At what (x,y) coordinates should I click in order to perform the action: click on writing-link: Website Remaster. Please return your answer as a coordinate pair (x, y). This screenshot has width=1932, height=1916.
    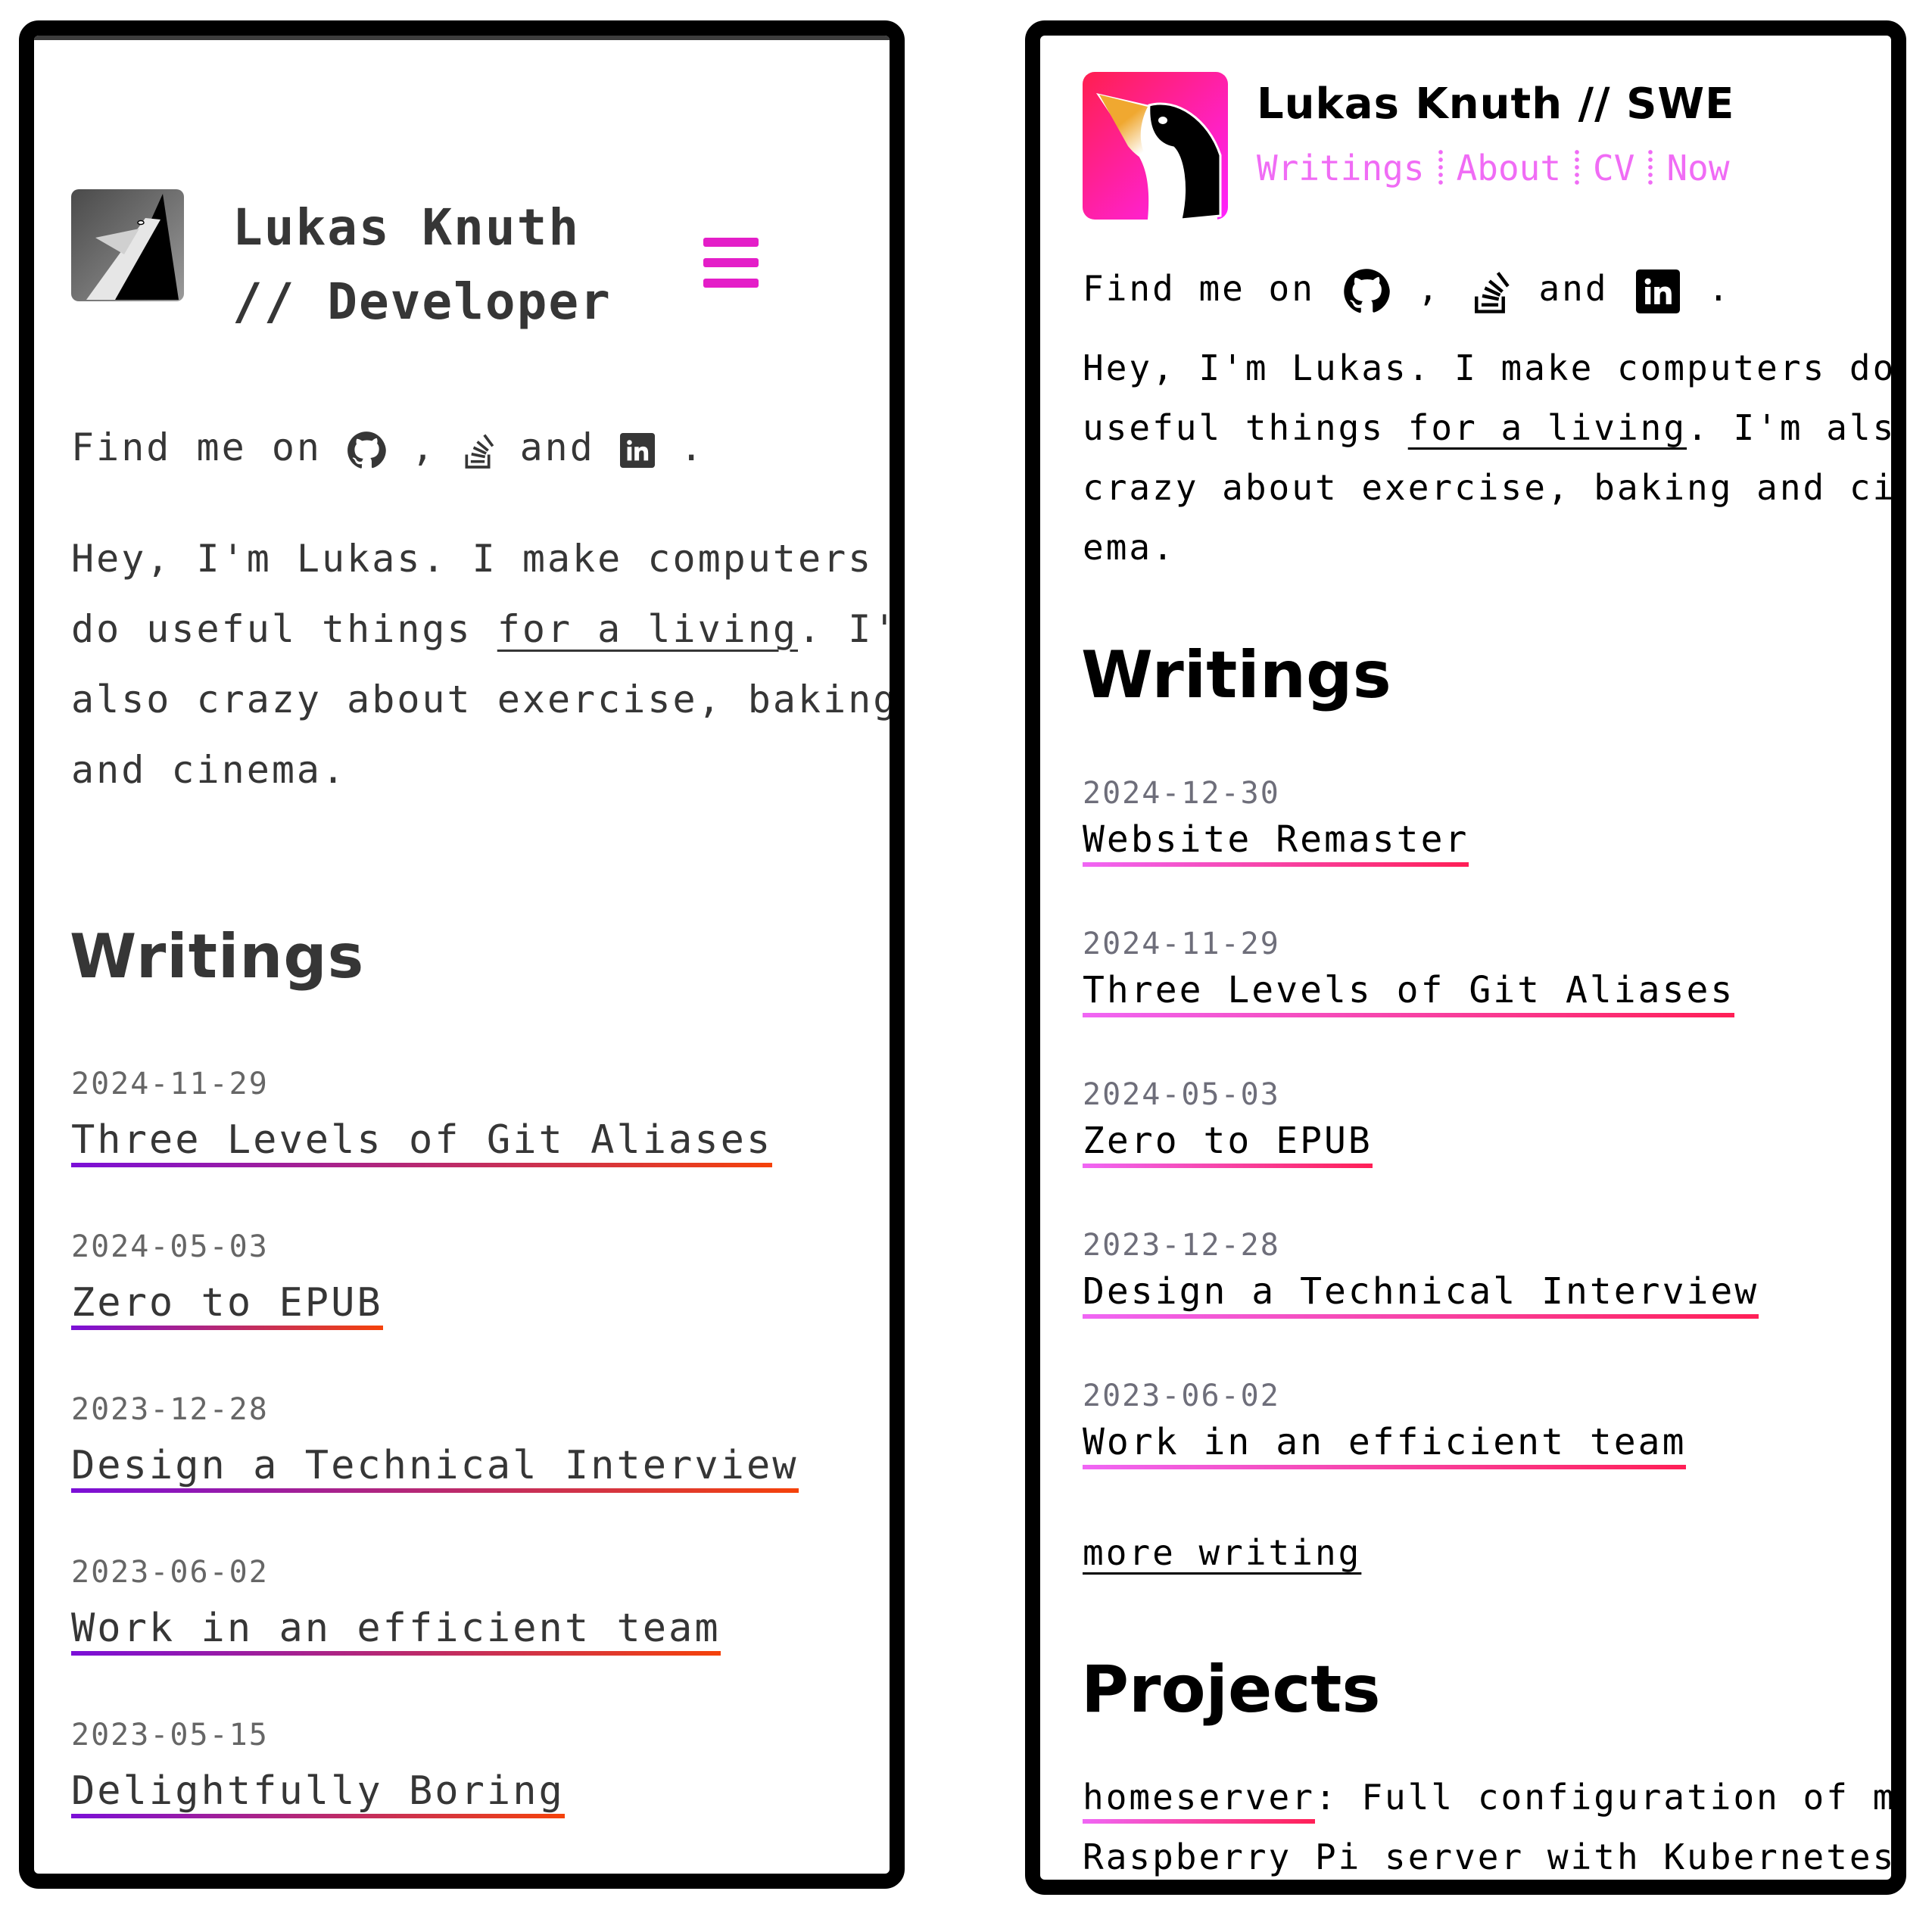
    Looking at the image, I should click on (1276, 843).